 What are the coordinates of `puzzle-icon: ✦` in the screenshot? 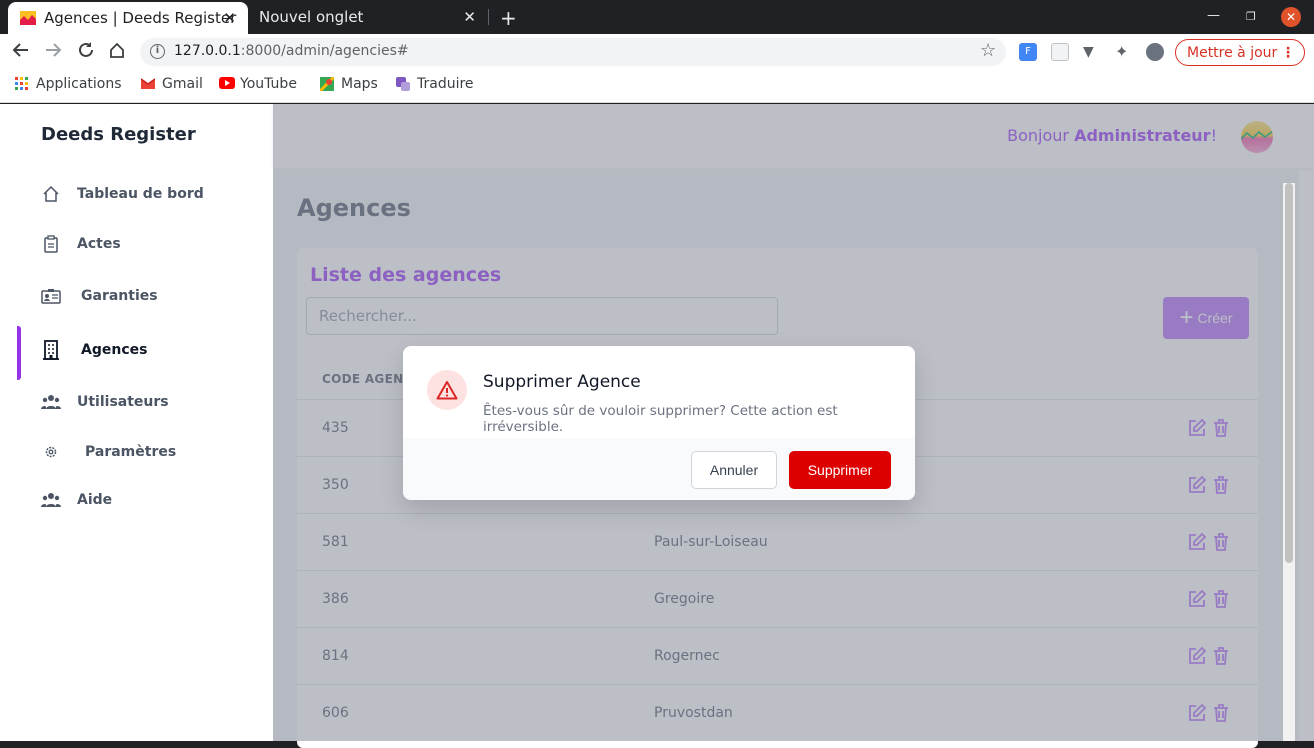 It's located at (1124, 52).